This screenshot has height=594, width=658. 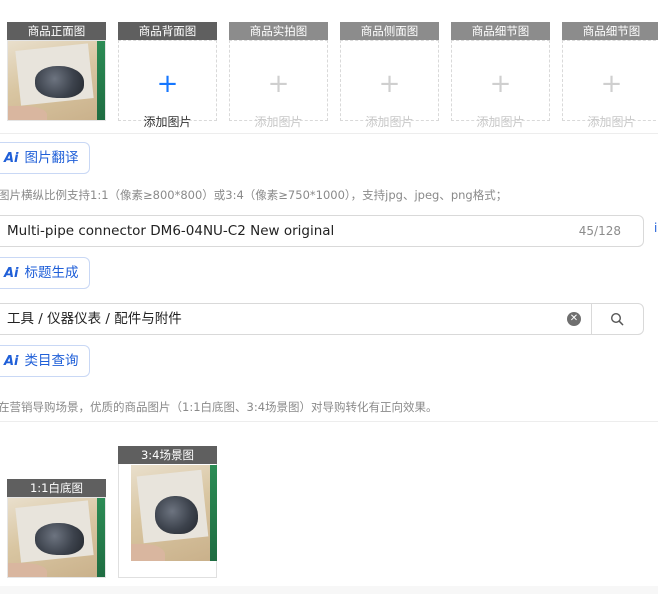 I want to click on image-slot-side: 商品侧面图 + 添加图片, so click(x=389, y=75).